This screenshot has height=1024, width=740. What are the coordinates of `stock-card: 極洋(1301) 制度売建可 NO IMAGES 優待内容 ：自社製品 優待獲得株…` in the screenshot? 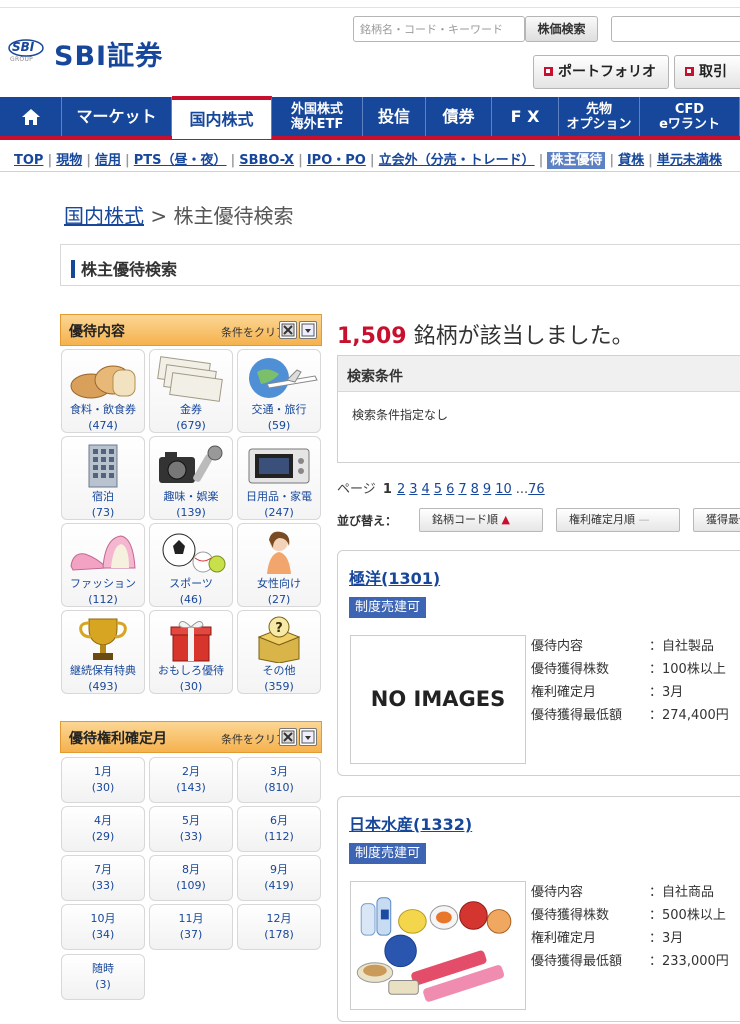 It's located at (538, 663).